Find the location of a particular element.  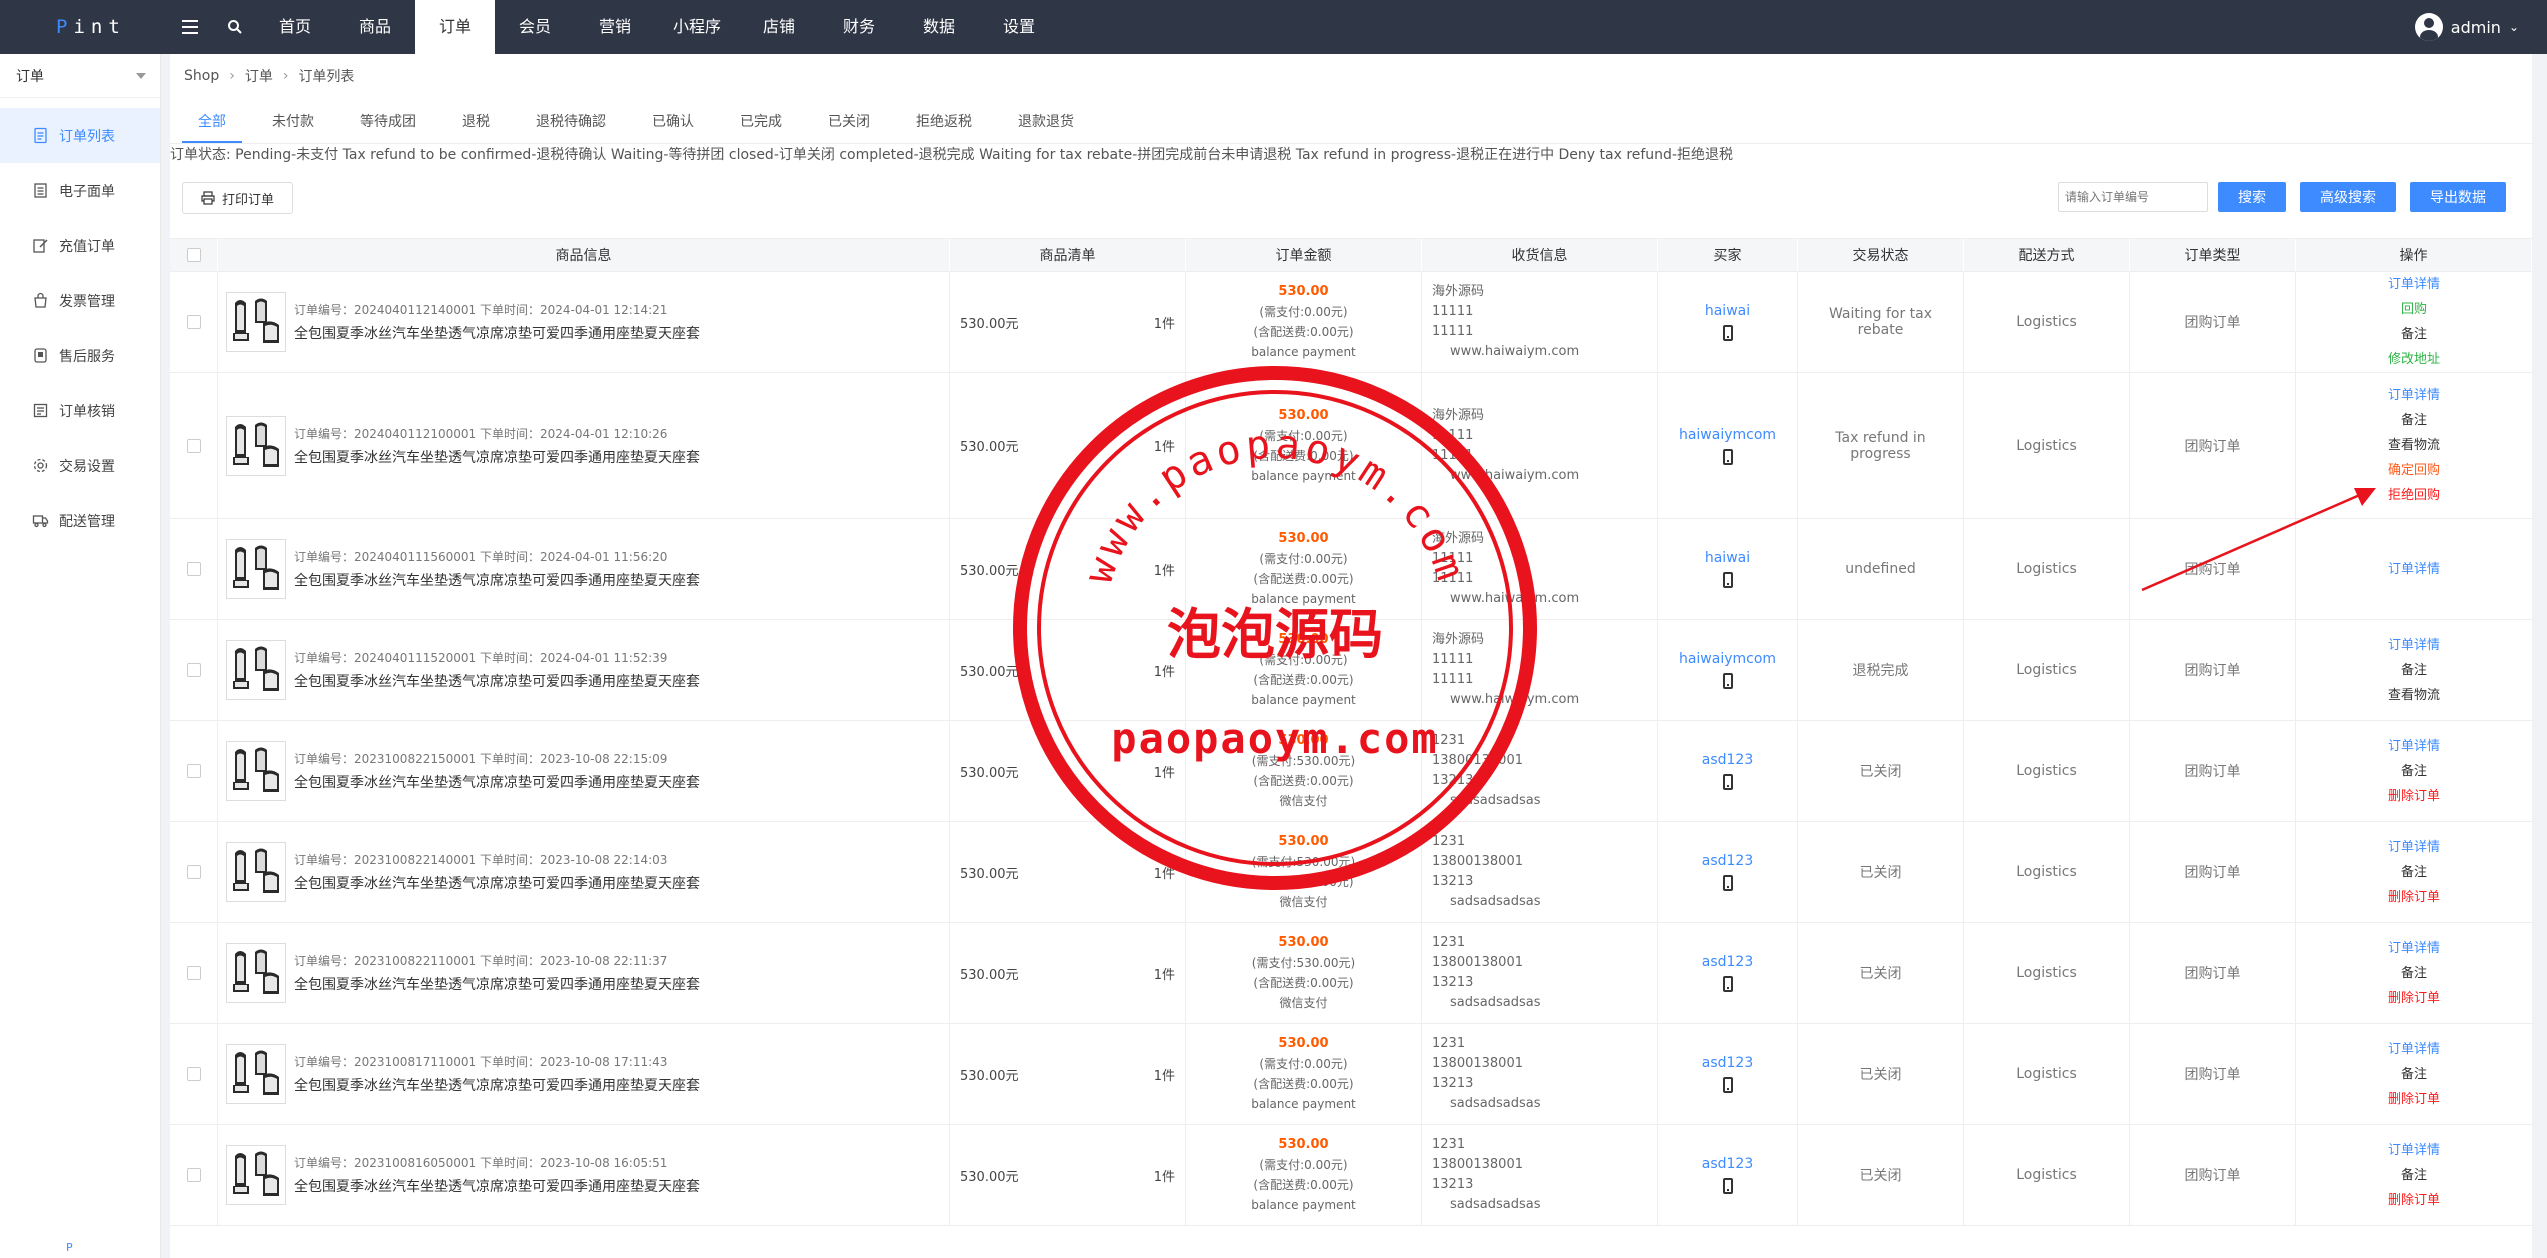

nav-item: 营销 is located at coordinates (615, 27).